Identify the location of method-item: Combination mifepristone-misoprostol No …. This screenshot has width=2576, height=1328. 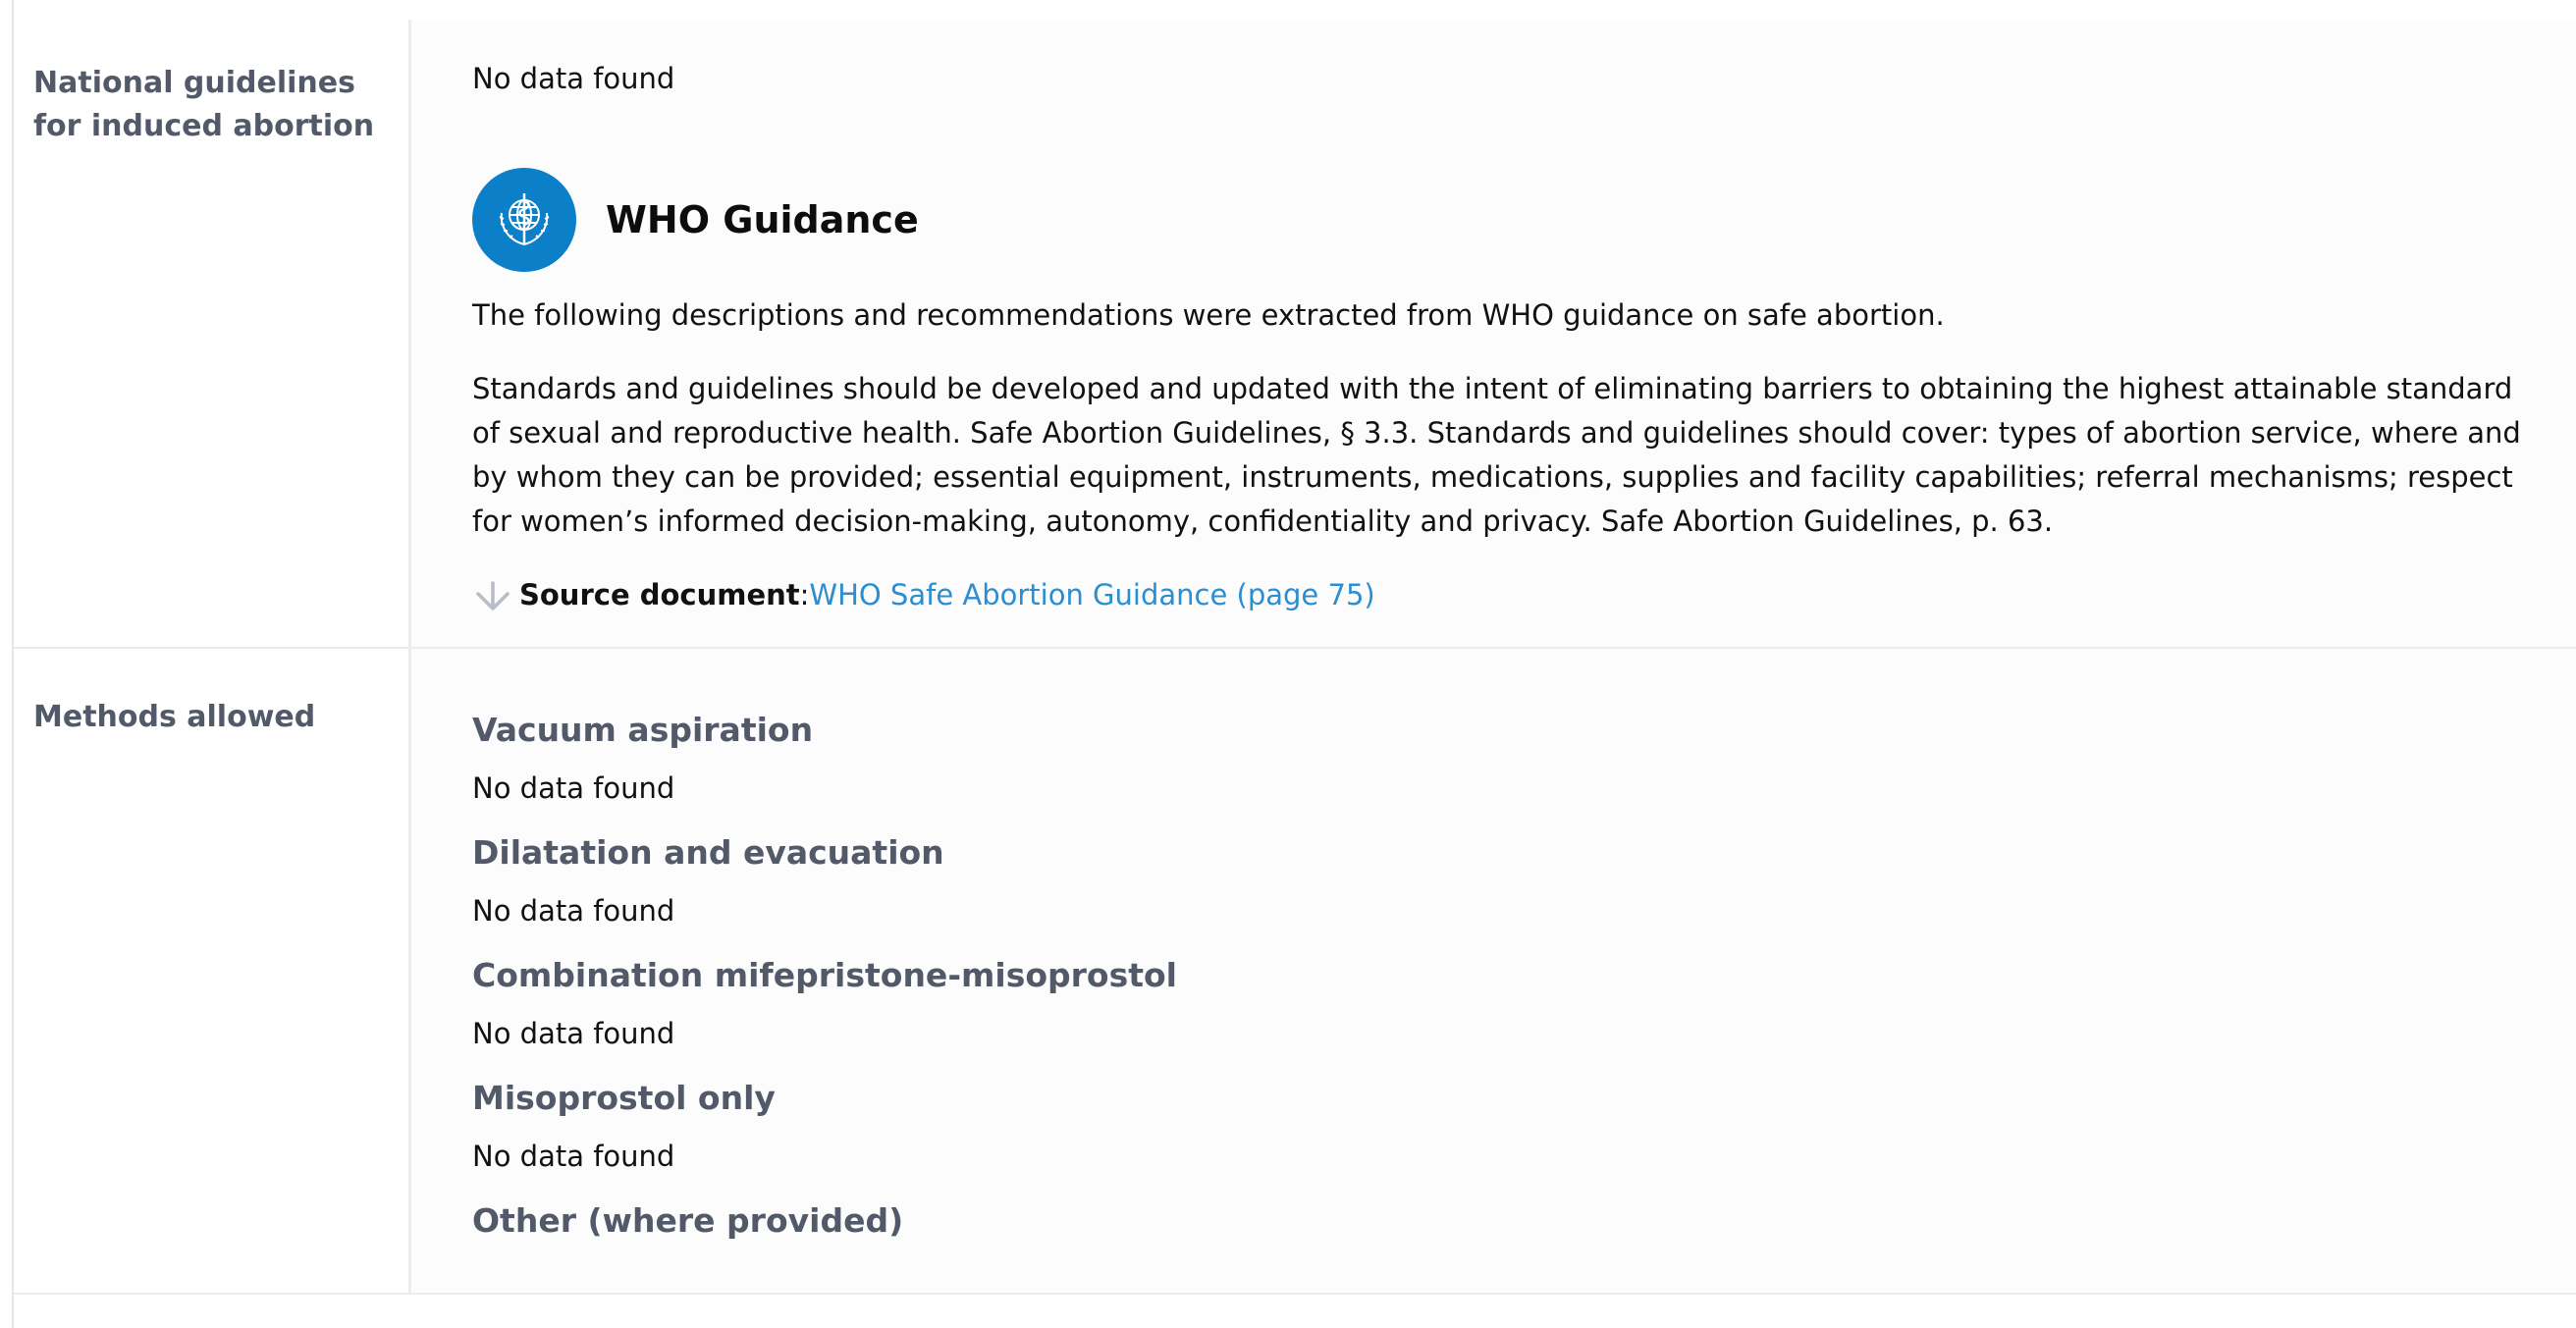
(1510, 1004).